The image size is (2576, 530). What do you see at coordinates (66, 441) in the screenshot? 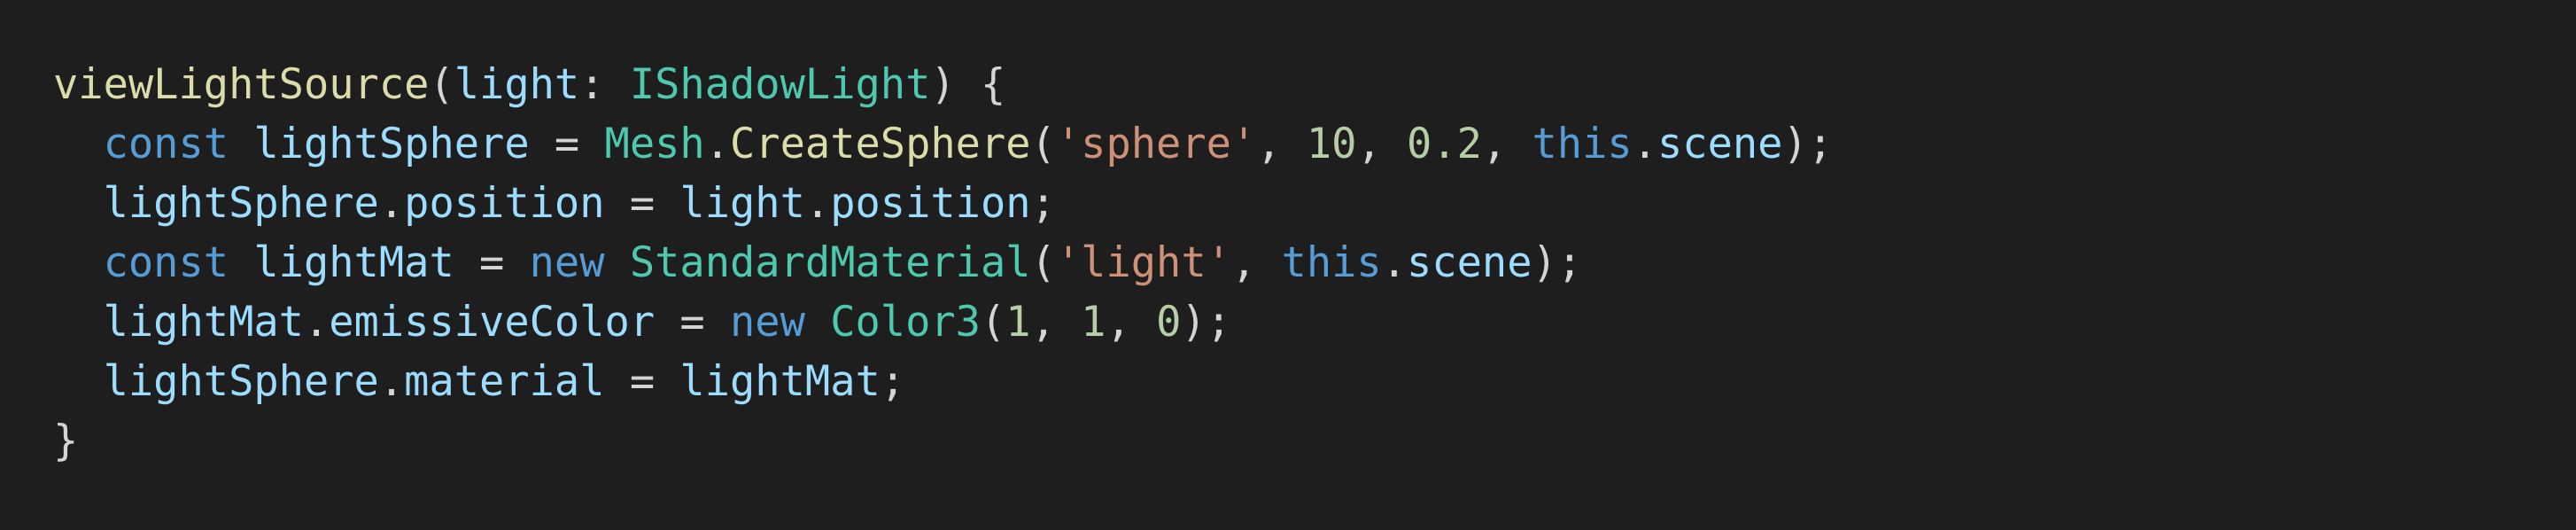
I see `code-token-punct: }` at bounding box center [66, 441].